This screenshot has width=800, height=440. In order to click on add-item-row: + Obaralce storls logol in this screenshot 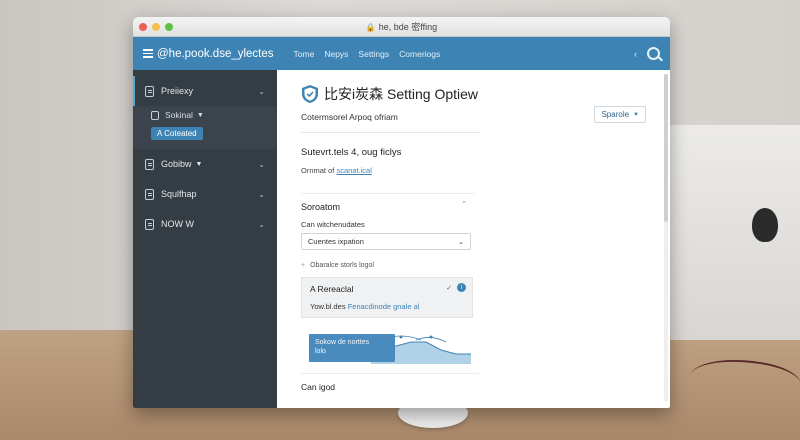, I will do `click(388, 265)`.